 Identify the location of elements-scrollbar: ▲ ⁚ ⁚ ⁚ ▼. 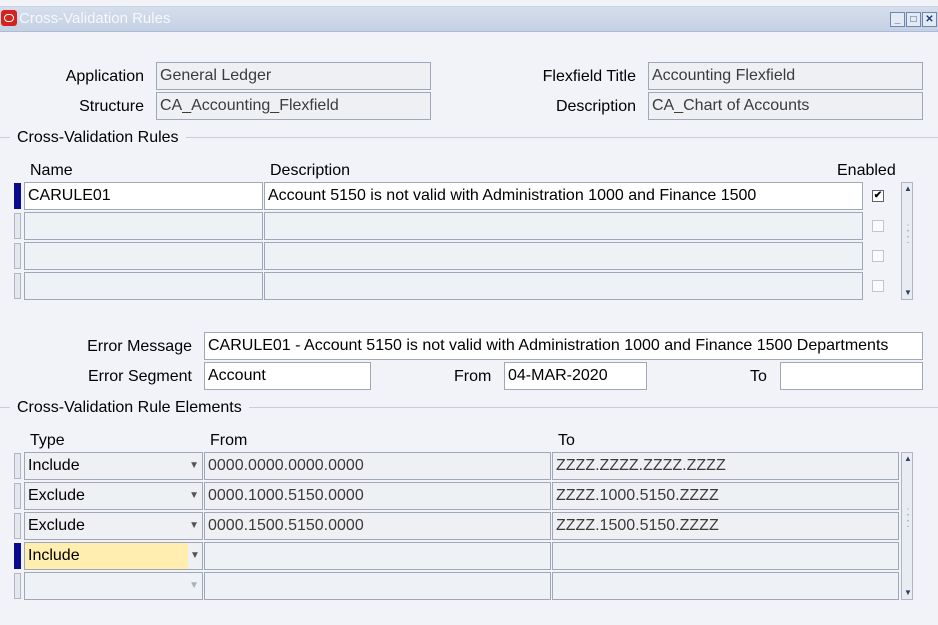
(907, 526).